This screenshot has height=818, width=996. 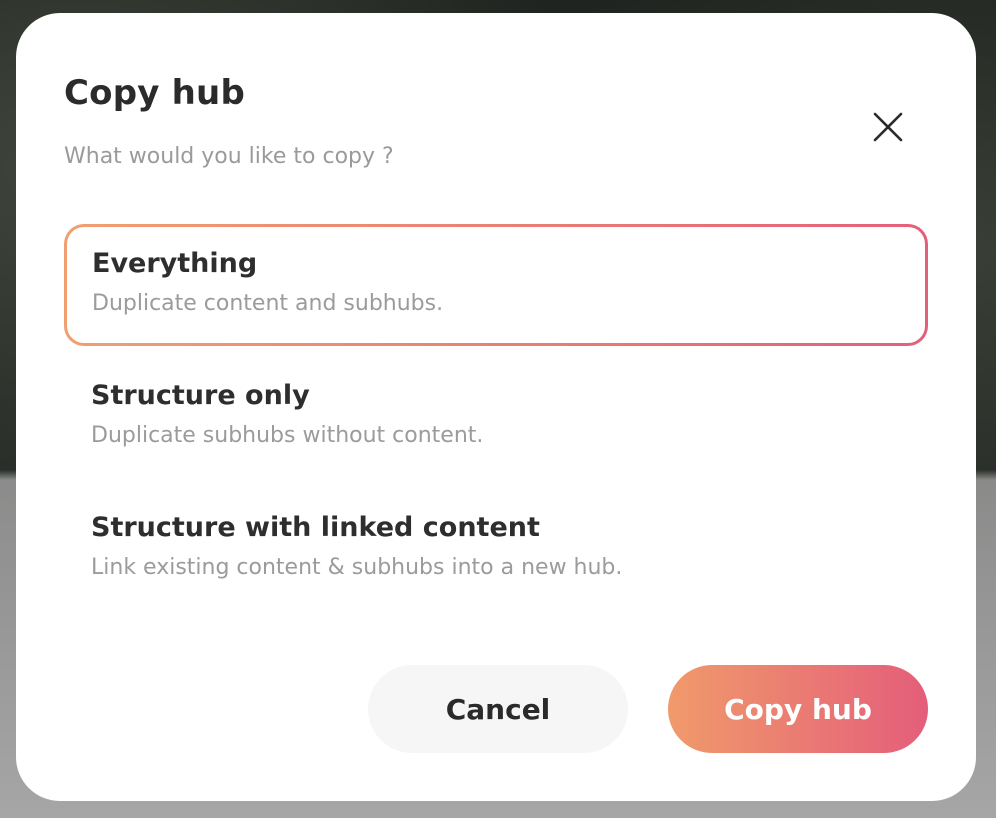 I want to click on option-title: Structure with linked content, so click(x=315, y=527).